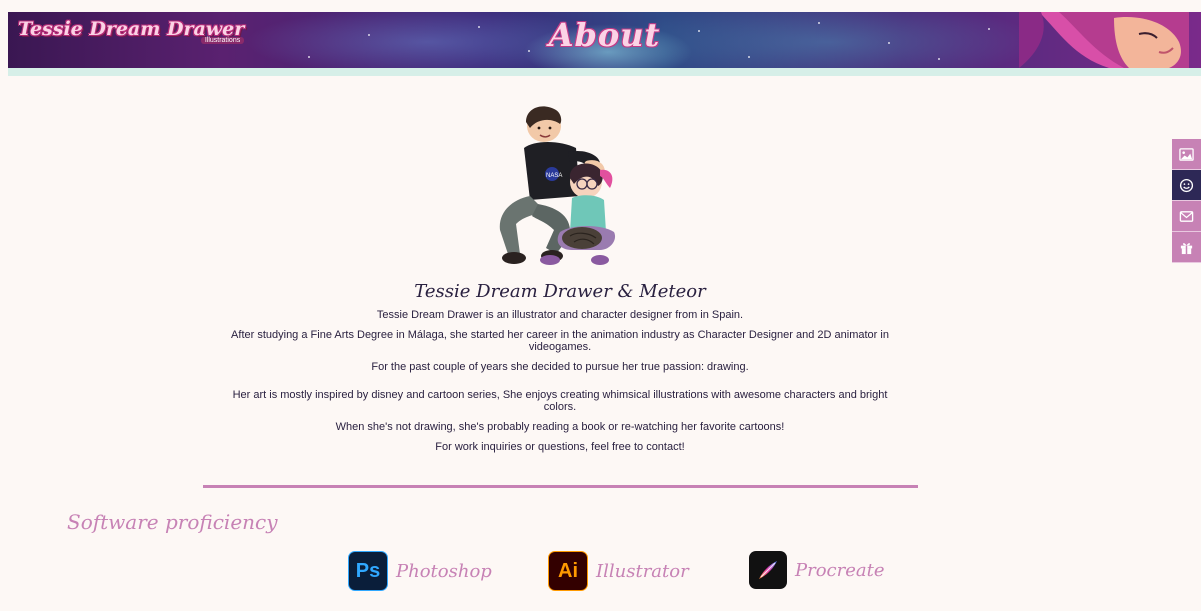 The height and width of the screenshot is (611, 1201). I want to click on section-divider, so click(560, 486).